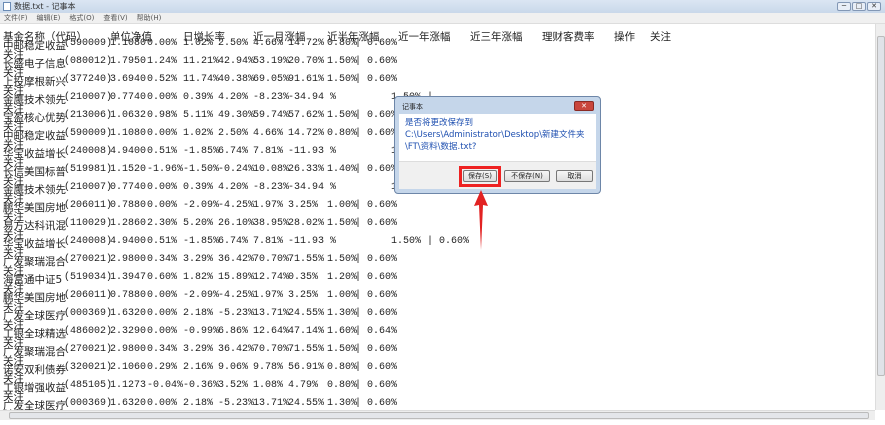  I want to click on notepad-icon, so click(7, 6).